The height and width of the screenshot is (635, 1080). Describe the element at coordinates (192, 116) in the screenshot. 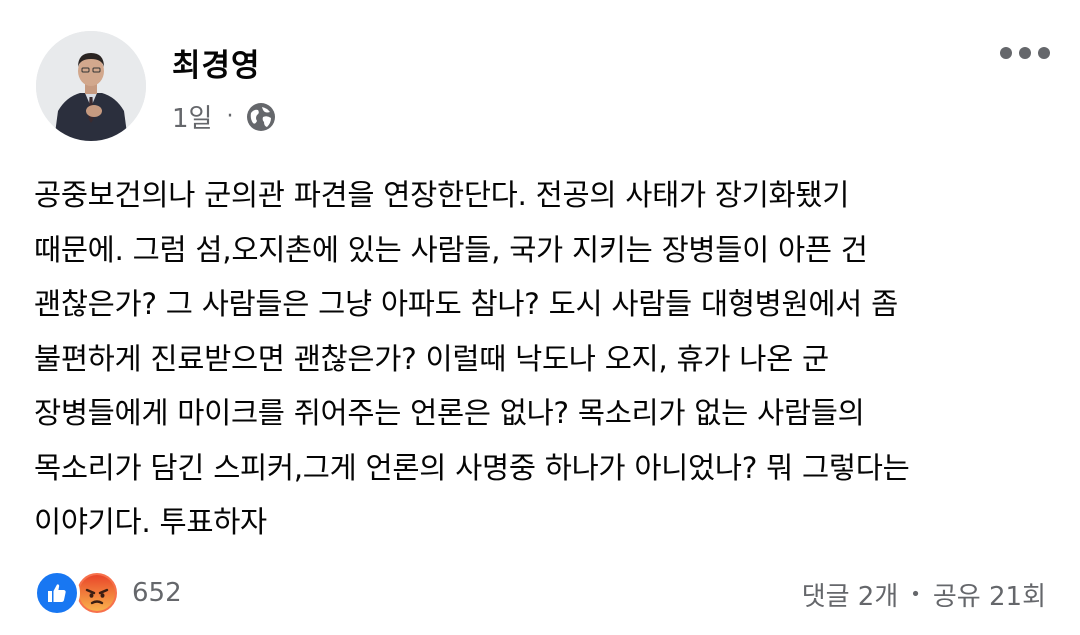

I see `post-timestamp: 1일` at that location.